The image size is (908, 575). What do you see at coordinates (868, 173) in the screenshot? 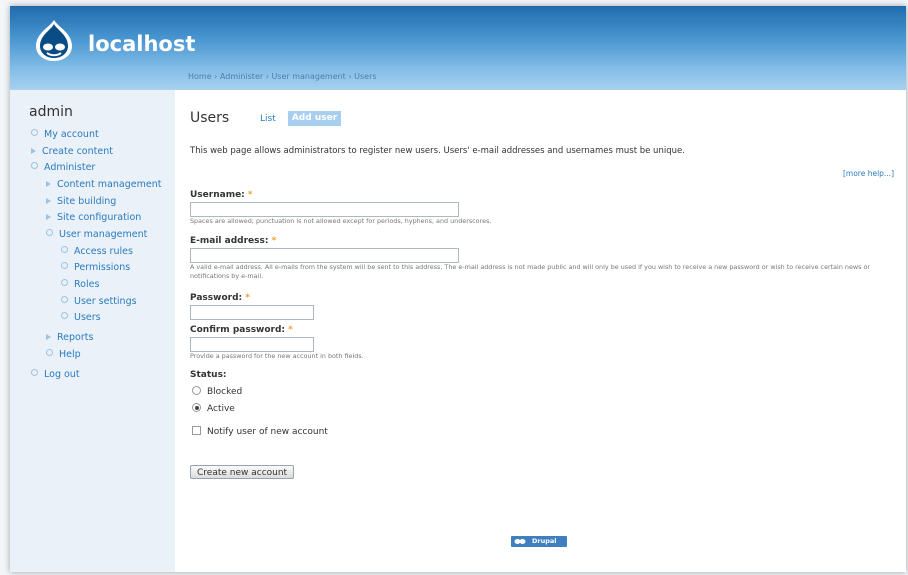
I see `more-help-link: [more help...]` at bounding box center [868, 173].